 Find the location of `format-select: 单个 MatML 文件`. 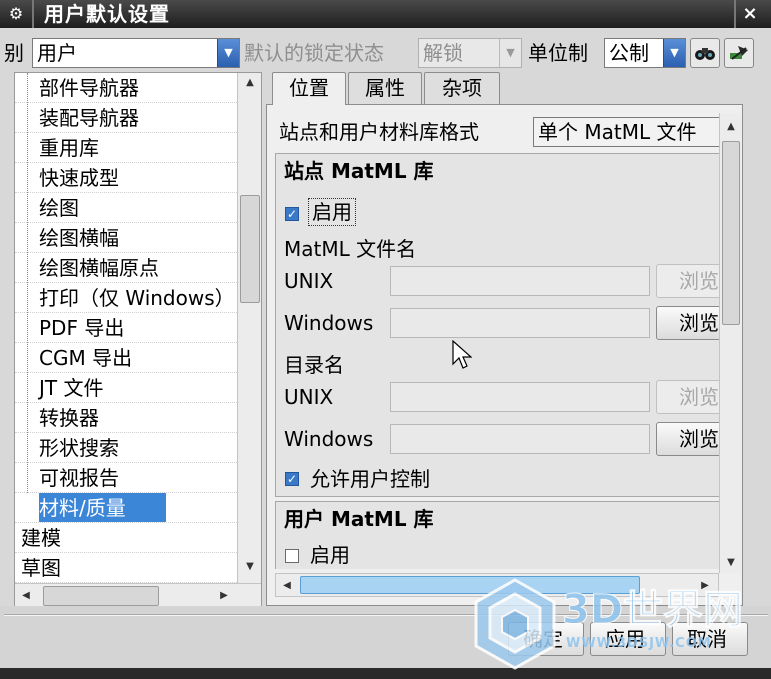

format-select: 单个 MatML 文件 is located at coordinates (626, 132).